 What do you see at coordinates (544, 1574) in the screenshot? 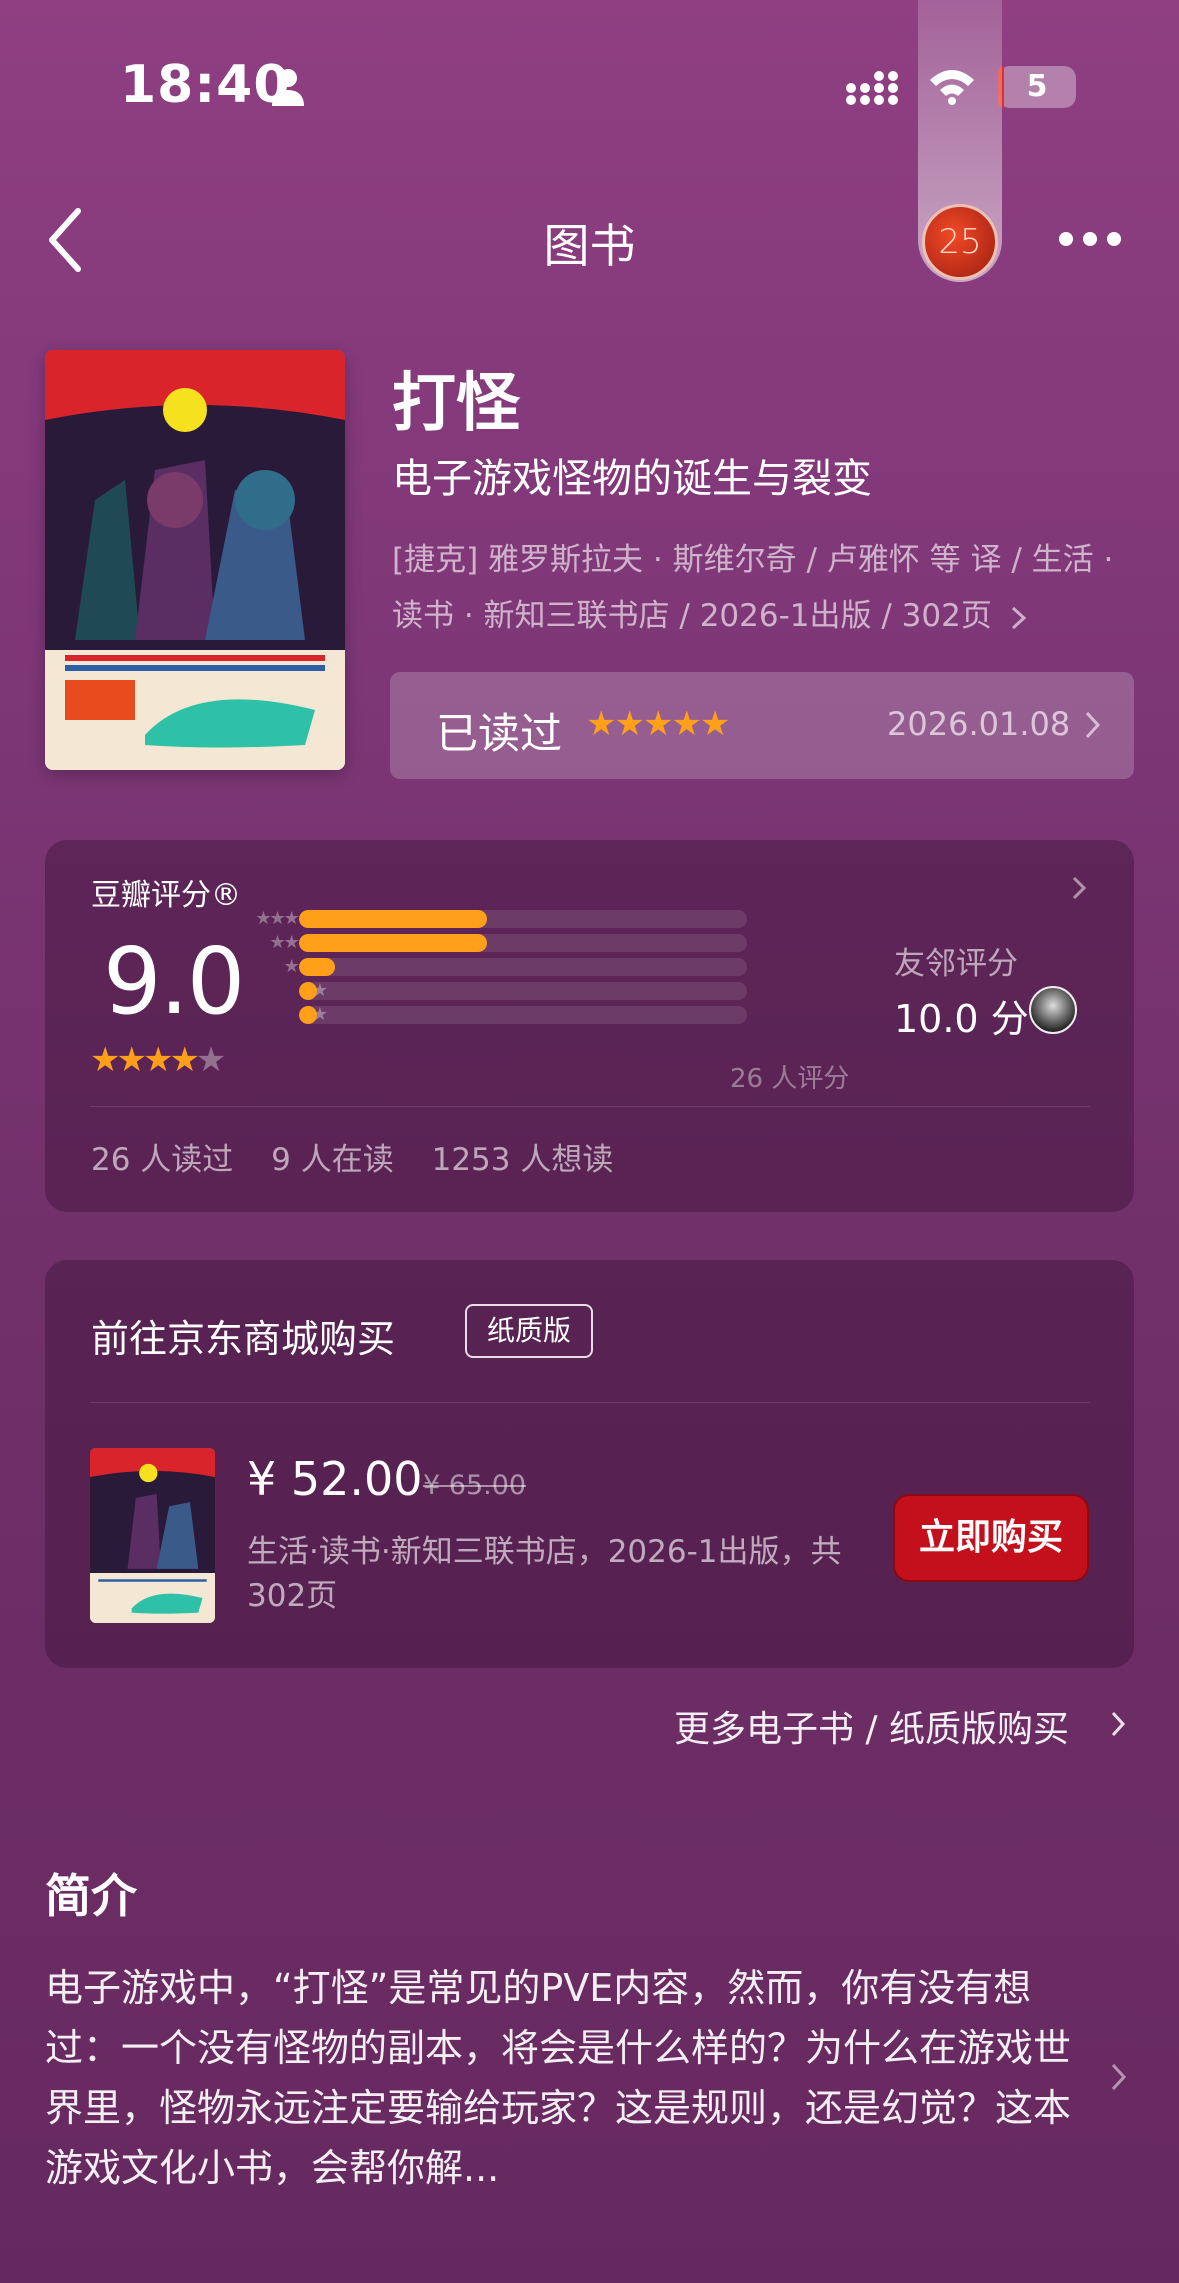
I see `purchase-description: 生活·读书·新知三联书店，2026-1出版，共302页` at bounding box center [544, 1574].